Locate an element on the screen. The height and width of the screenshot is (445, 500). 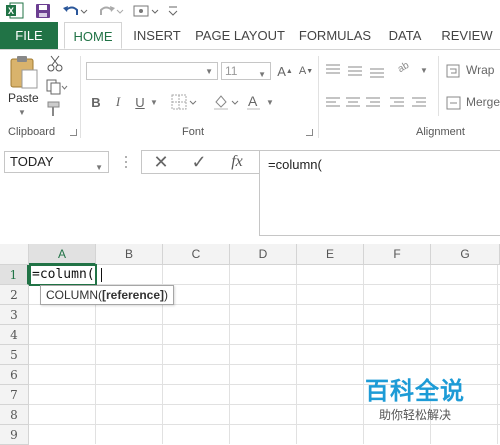
font-size-dropdown-icon: ▼ is located at coordinates (262, 75).